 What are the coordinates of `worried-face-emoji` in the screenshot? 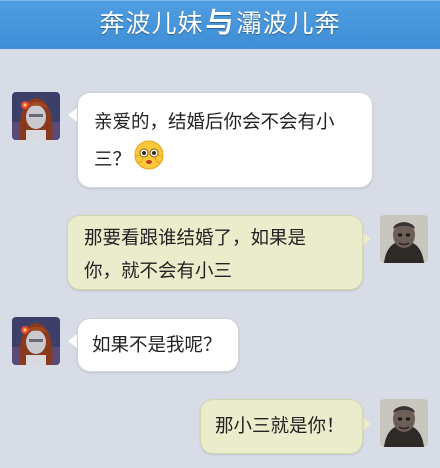 It's located at (149, 160).